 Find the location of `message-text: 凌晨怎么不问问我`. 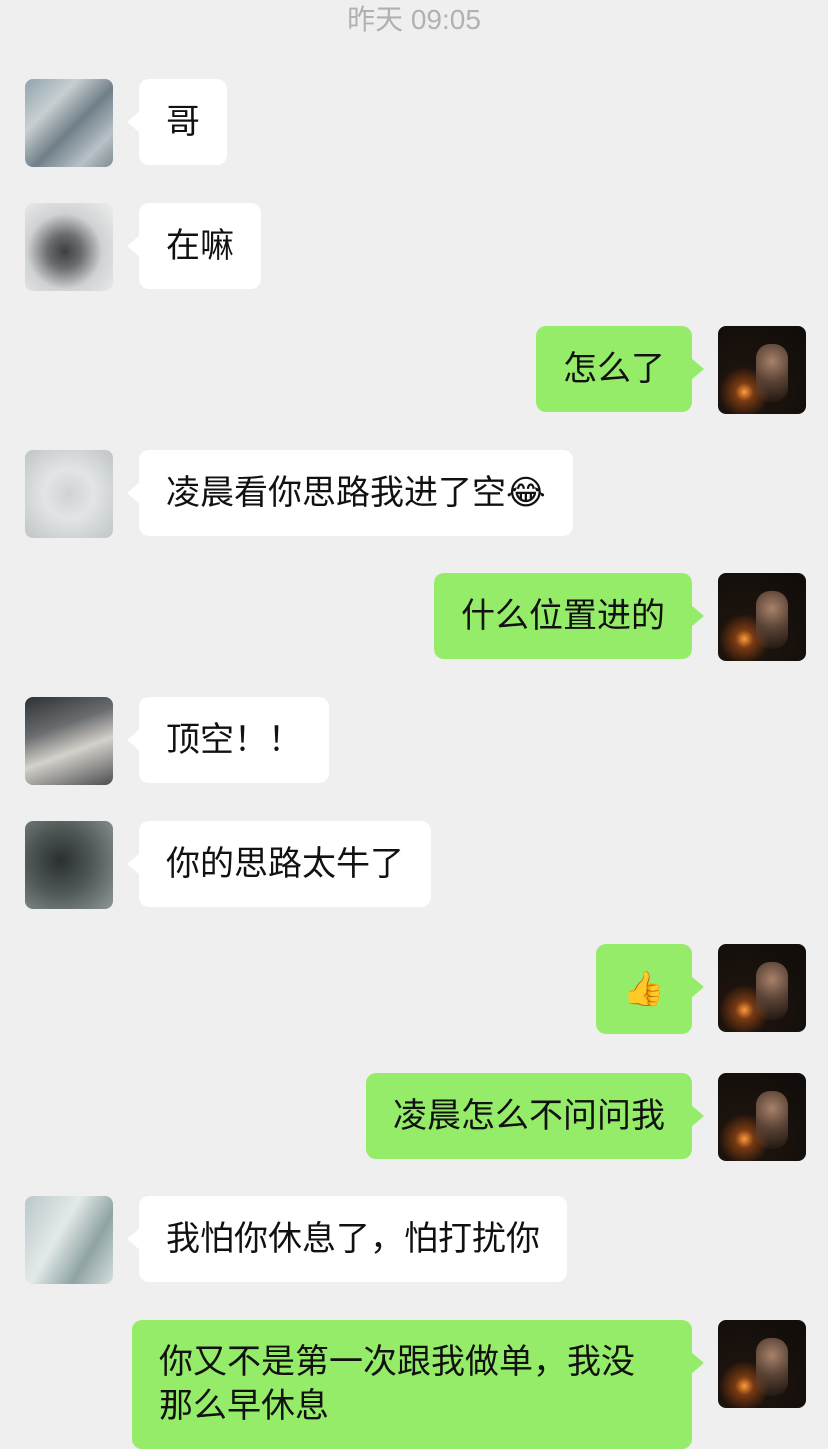

message-text: 凌晨怎么不问问我 is located at coordinates (529, 1116).